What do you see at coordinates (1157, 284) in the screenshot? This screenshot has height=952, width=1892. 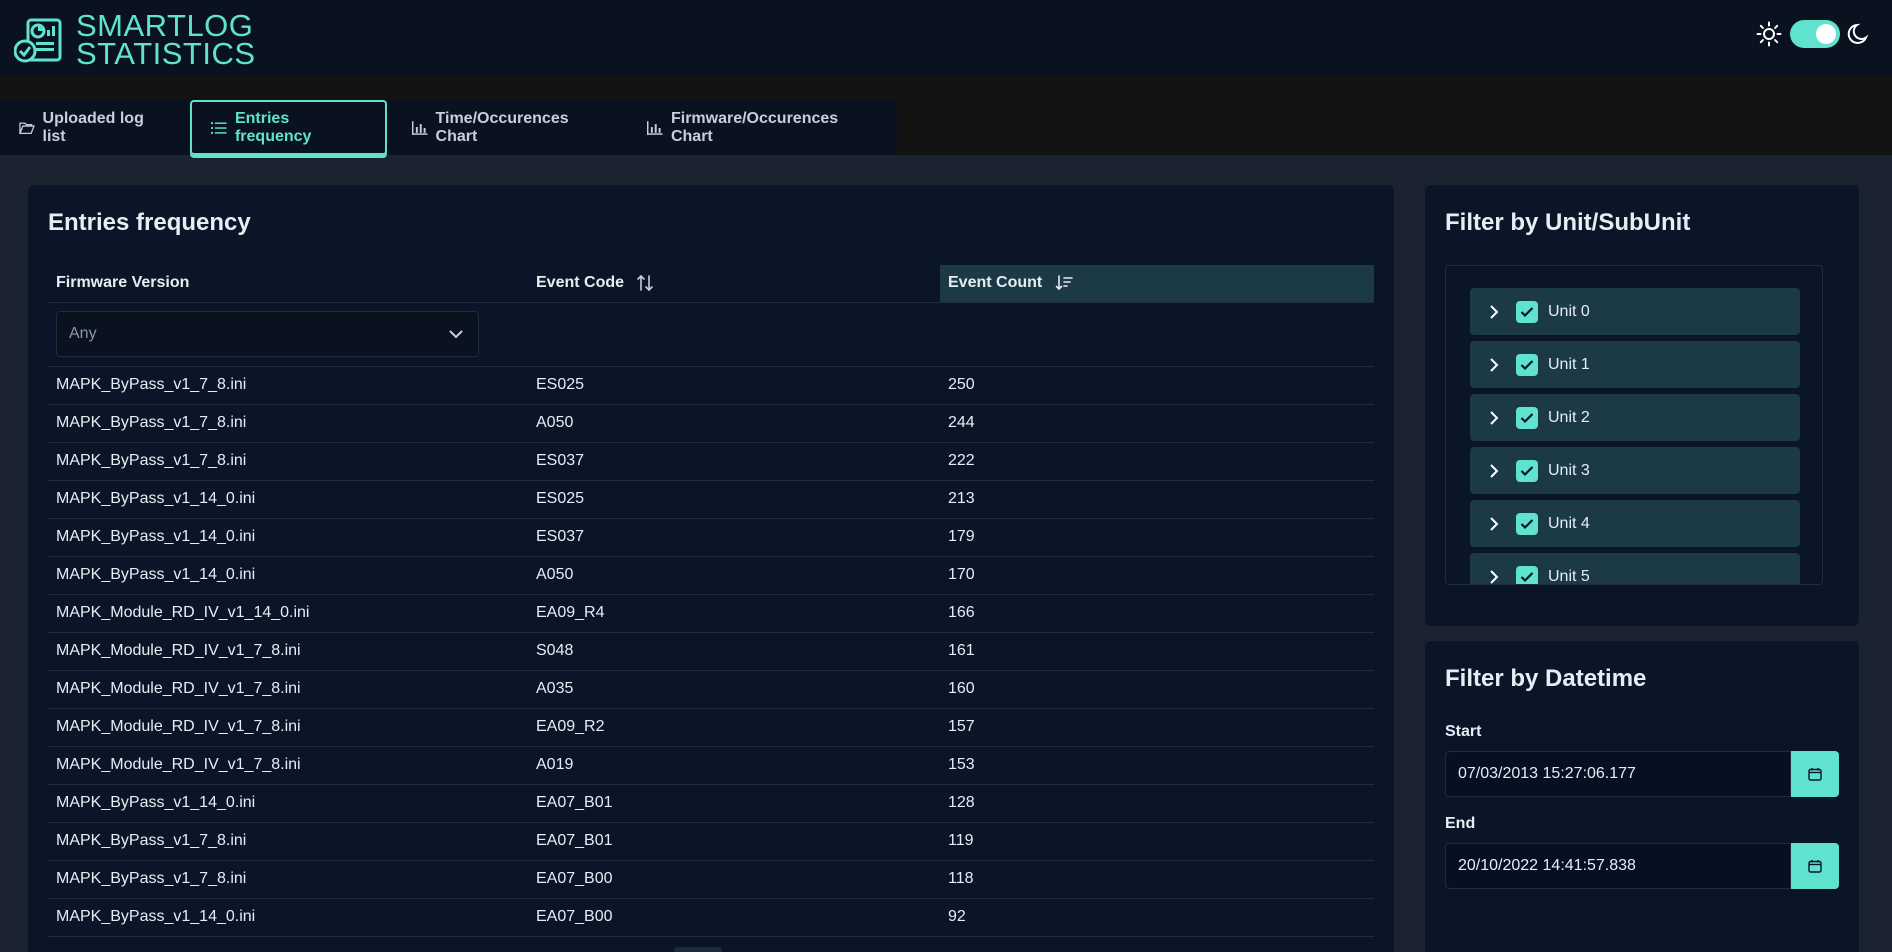 I see `column-header-event-count: Event Count` at bounding box center [1157, 284].